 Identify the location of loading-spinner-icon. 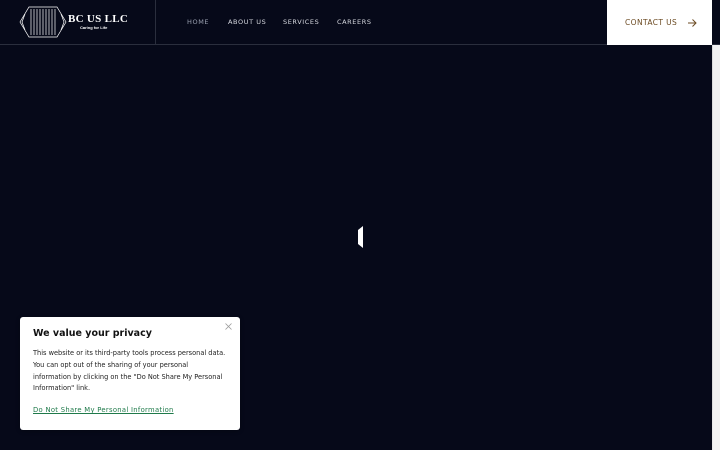
(360, 237).